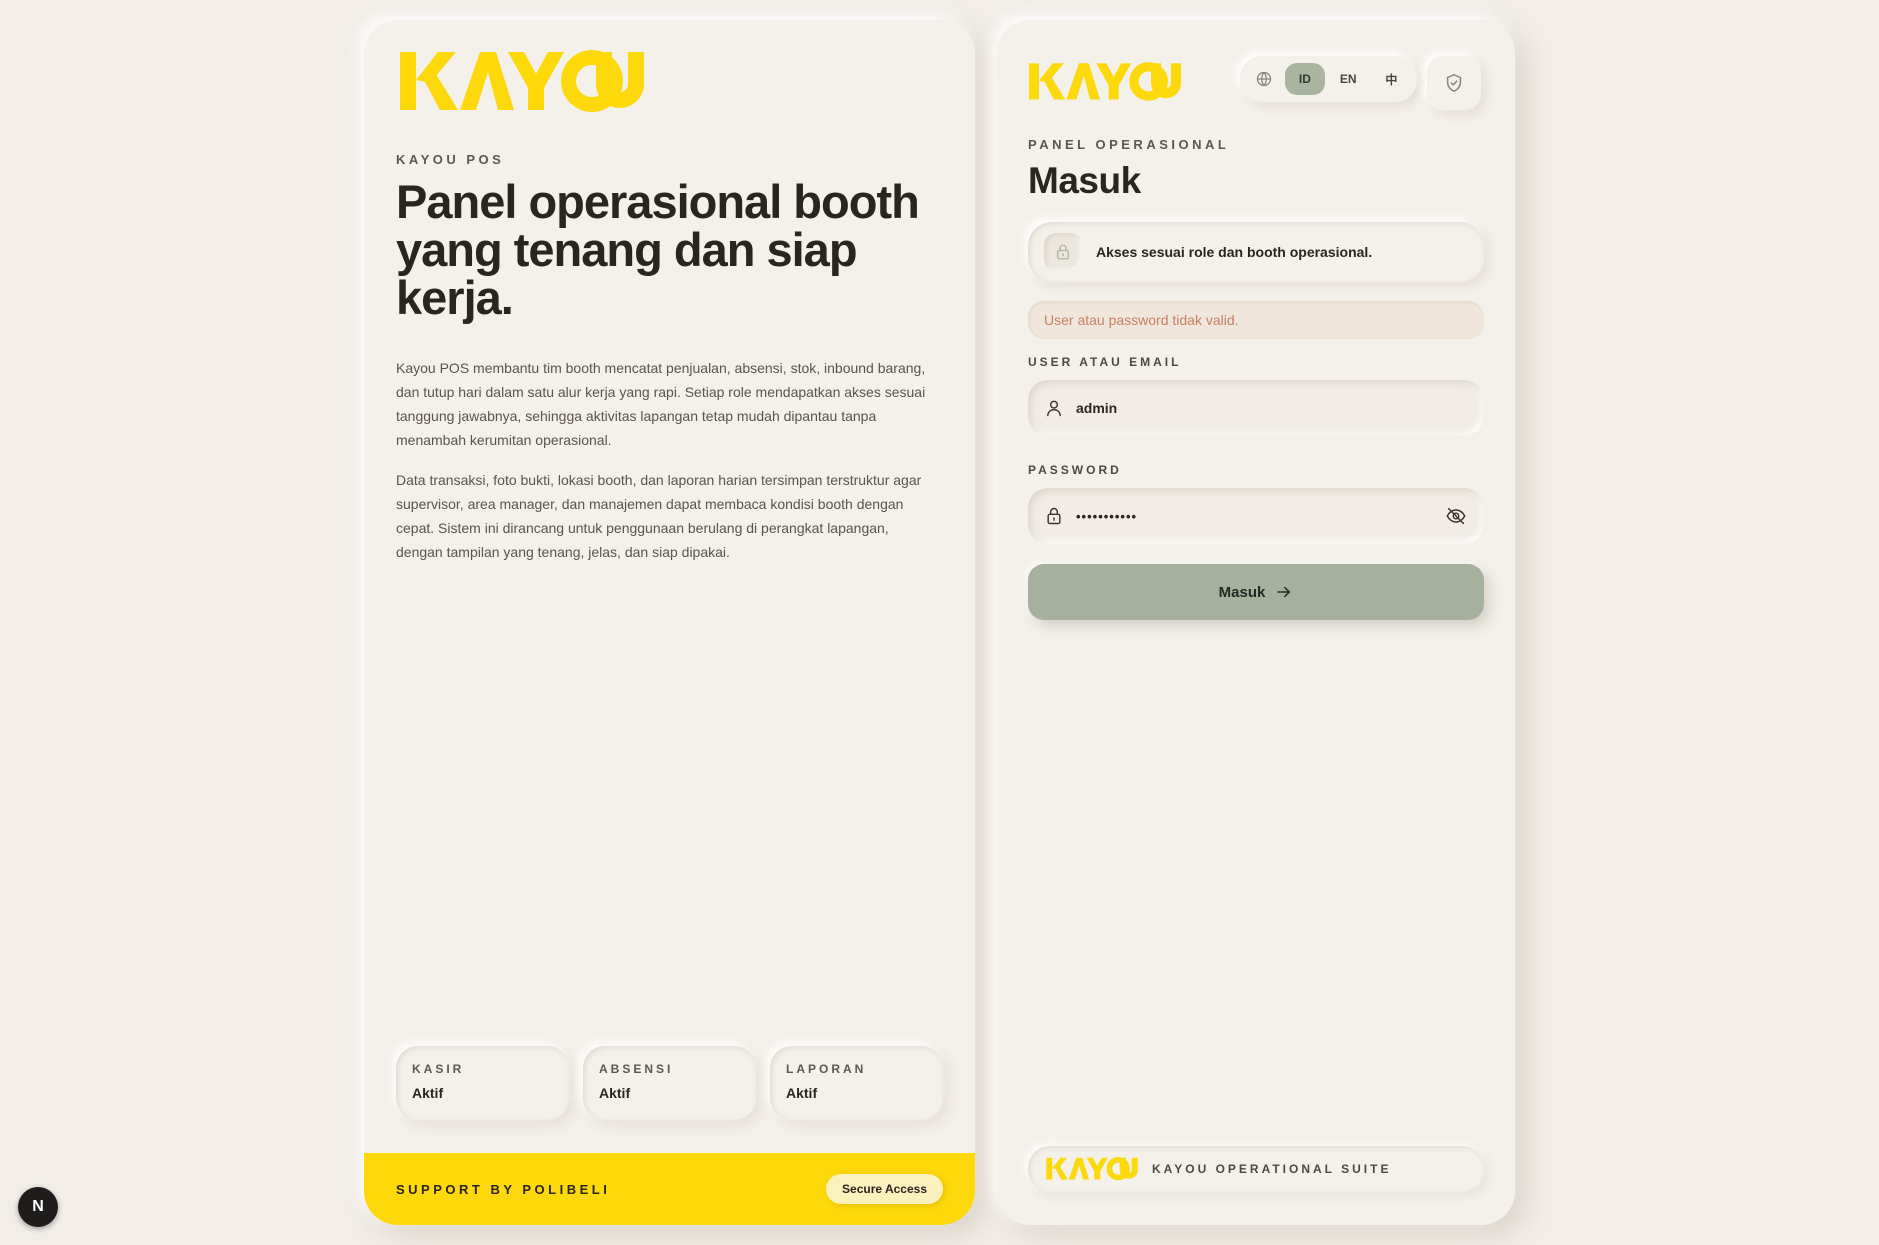  What do you see at coordinates (1348, 79) in the screenshot?
I see `language-option-en: EN` at bounding box center [1348, 79].